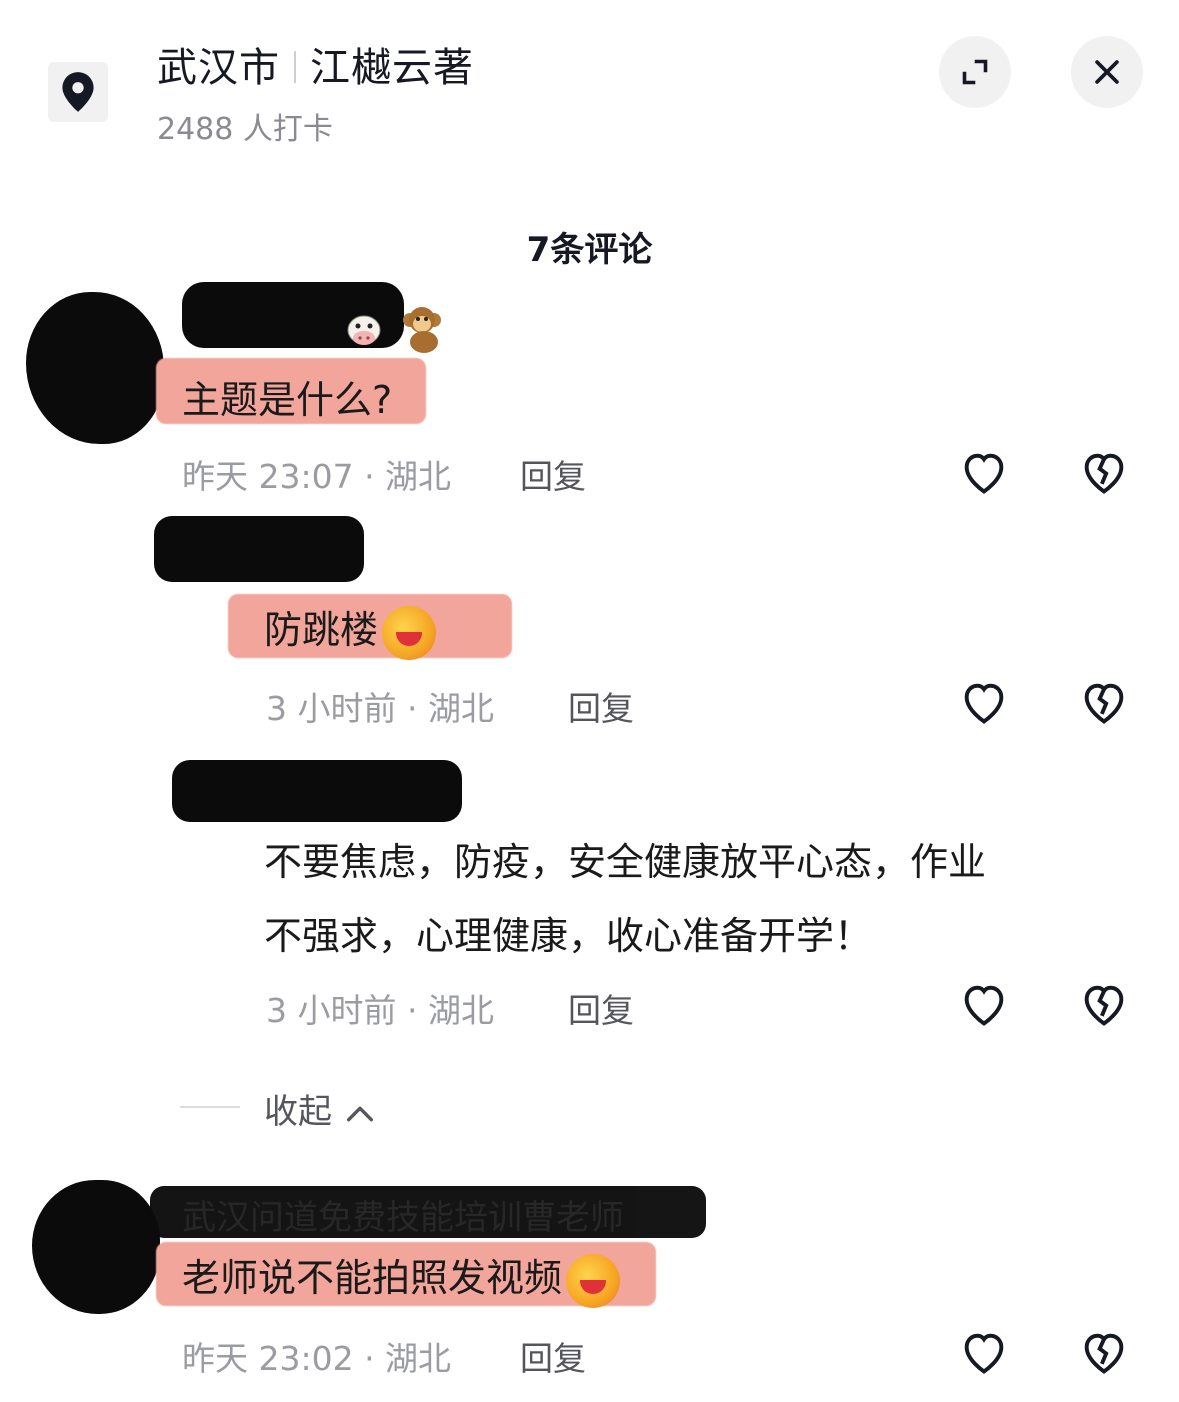 The image size is (1179, 1402). I want to click on checkin-count: 2488 人打卡, so click(245, 129).